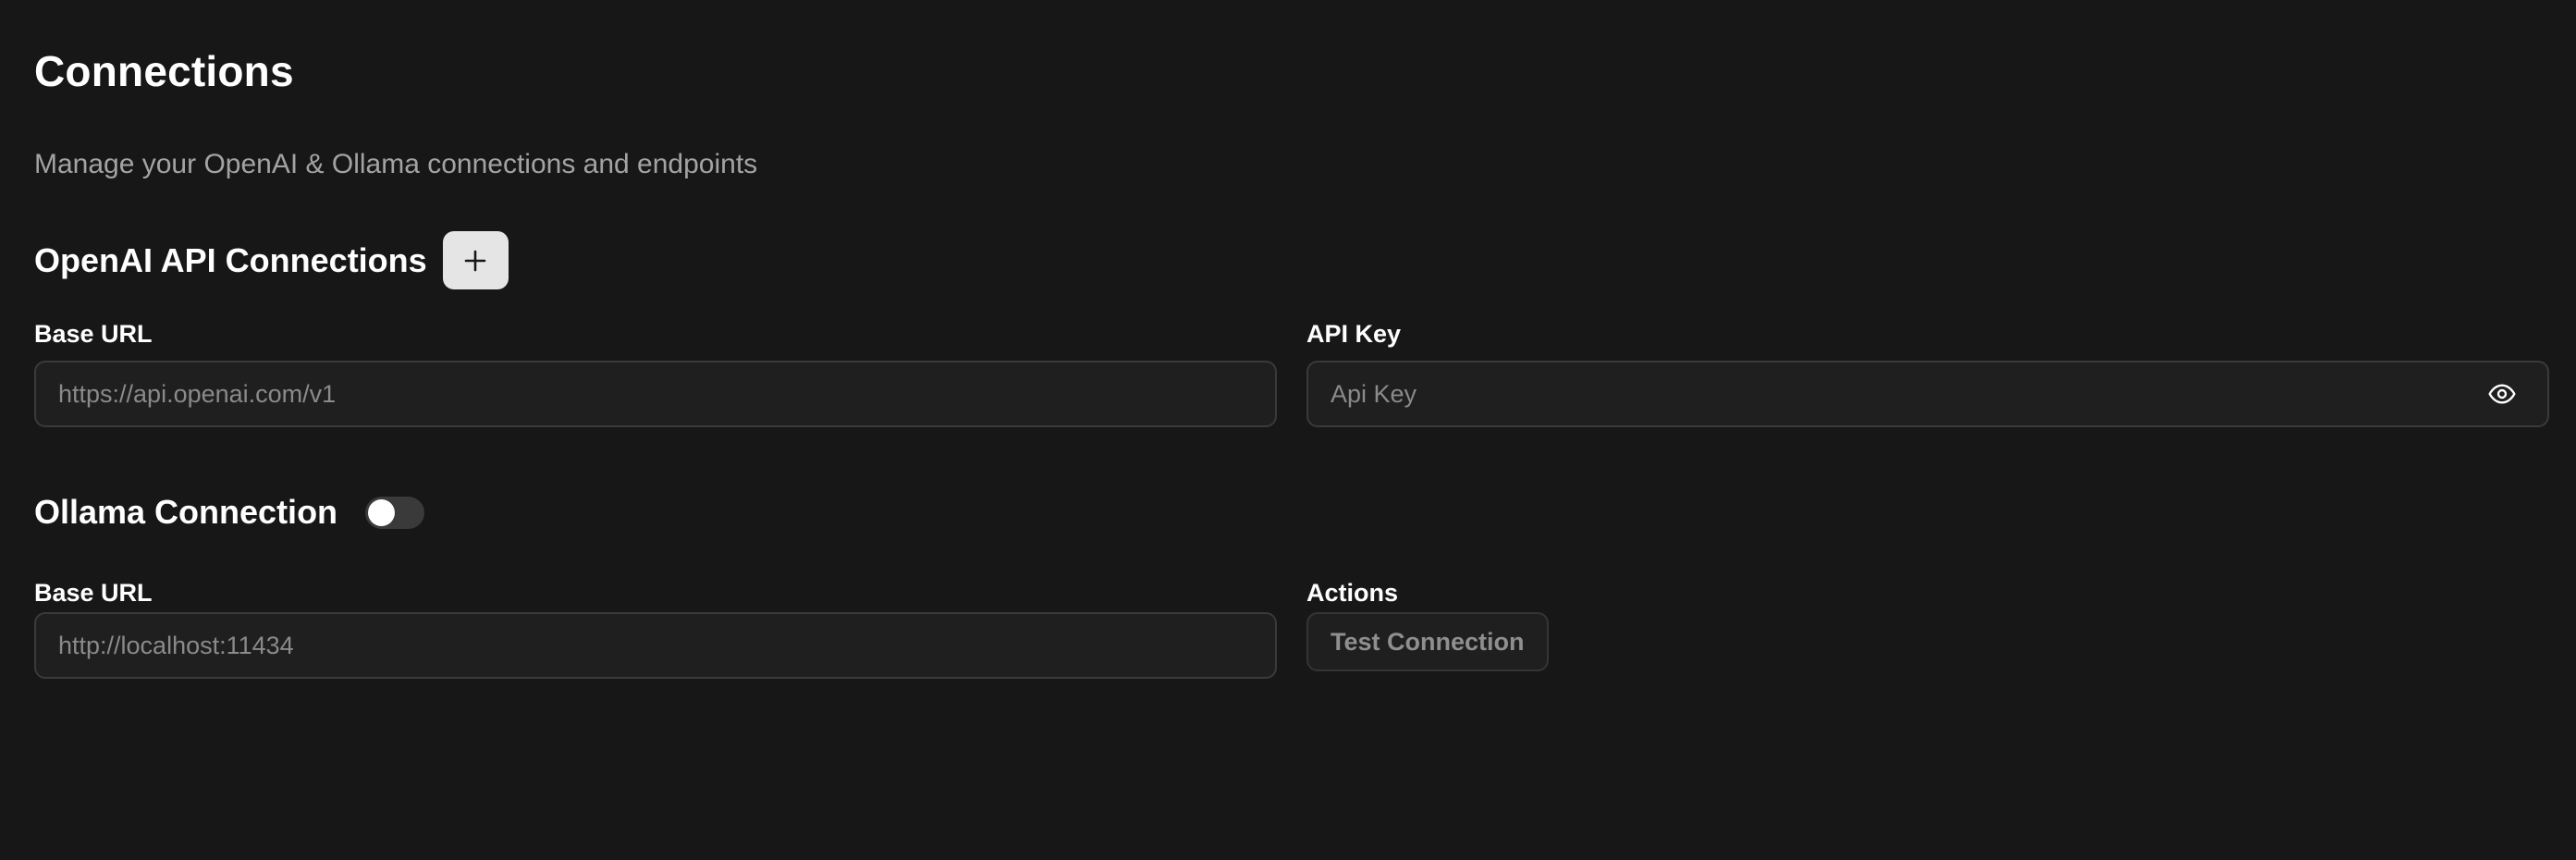 This screenshot has height=860, width=2576. Describe the element at coordinates (655, 645) in the screenshot. I see `ollama-base-url-input` at that location.